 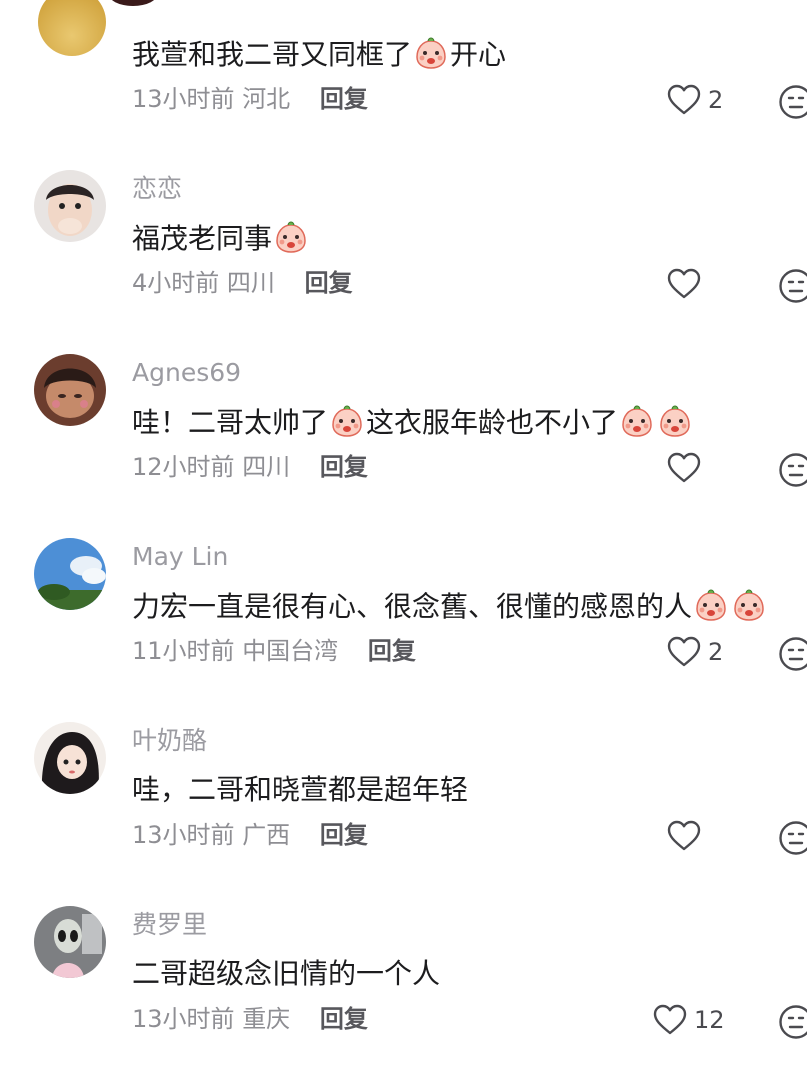 I want to click on username: 费罗里, so click(x=169, y=925).